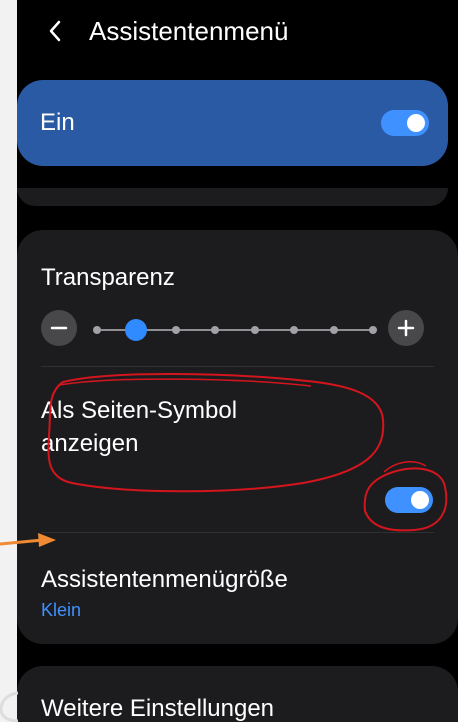 The width and height of the screenshot is (458, 722). I want to click on more-settings-label: Weitere Einstellungen, so click(158, 708).